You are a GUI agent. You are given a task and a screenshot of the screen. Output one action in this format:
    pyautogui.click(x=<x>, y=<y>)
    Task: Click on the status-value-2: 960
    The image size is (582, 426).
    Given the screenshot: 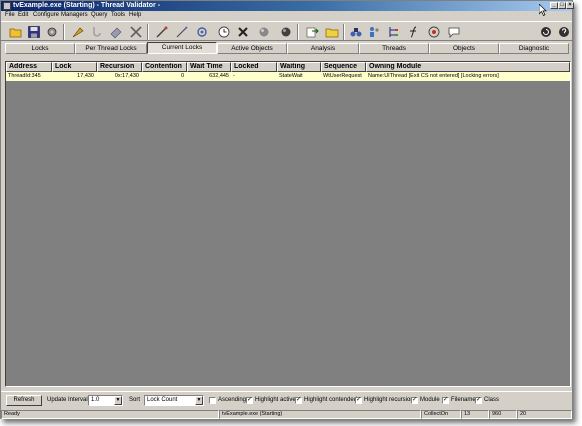 What is the action you would take?
    pyautogui.click(x=503, y=414)
    